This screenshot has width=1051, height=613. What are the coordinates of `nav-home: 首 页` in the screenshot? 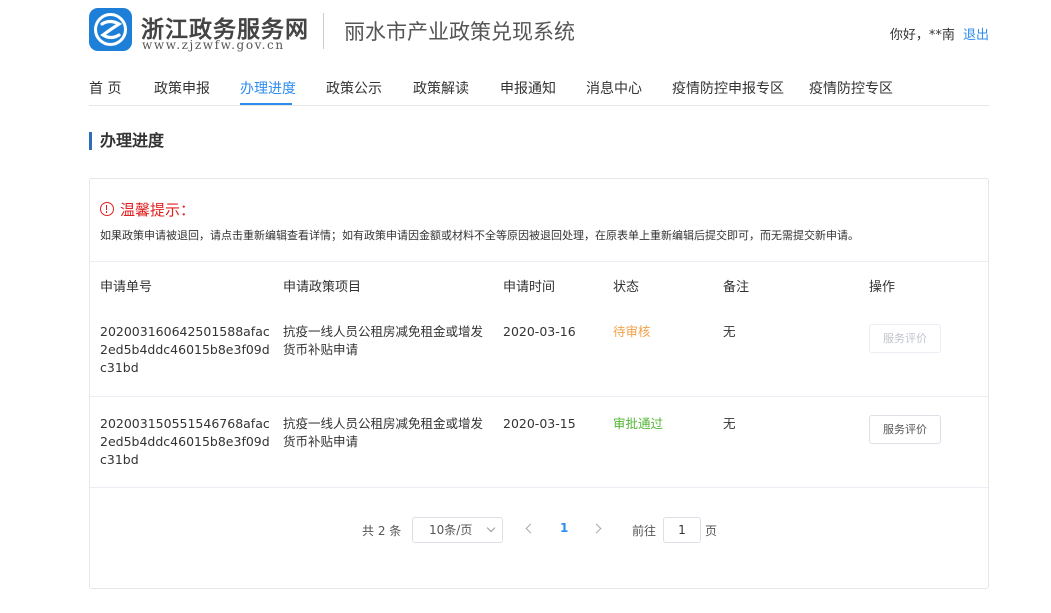 It's located at (105, 88).